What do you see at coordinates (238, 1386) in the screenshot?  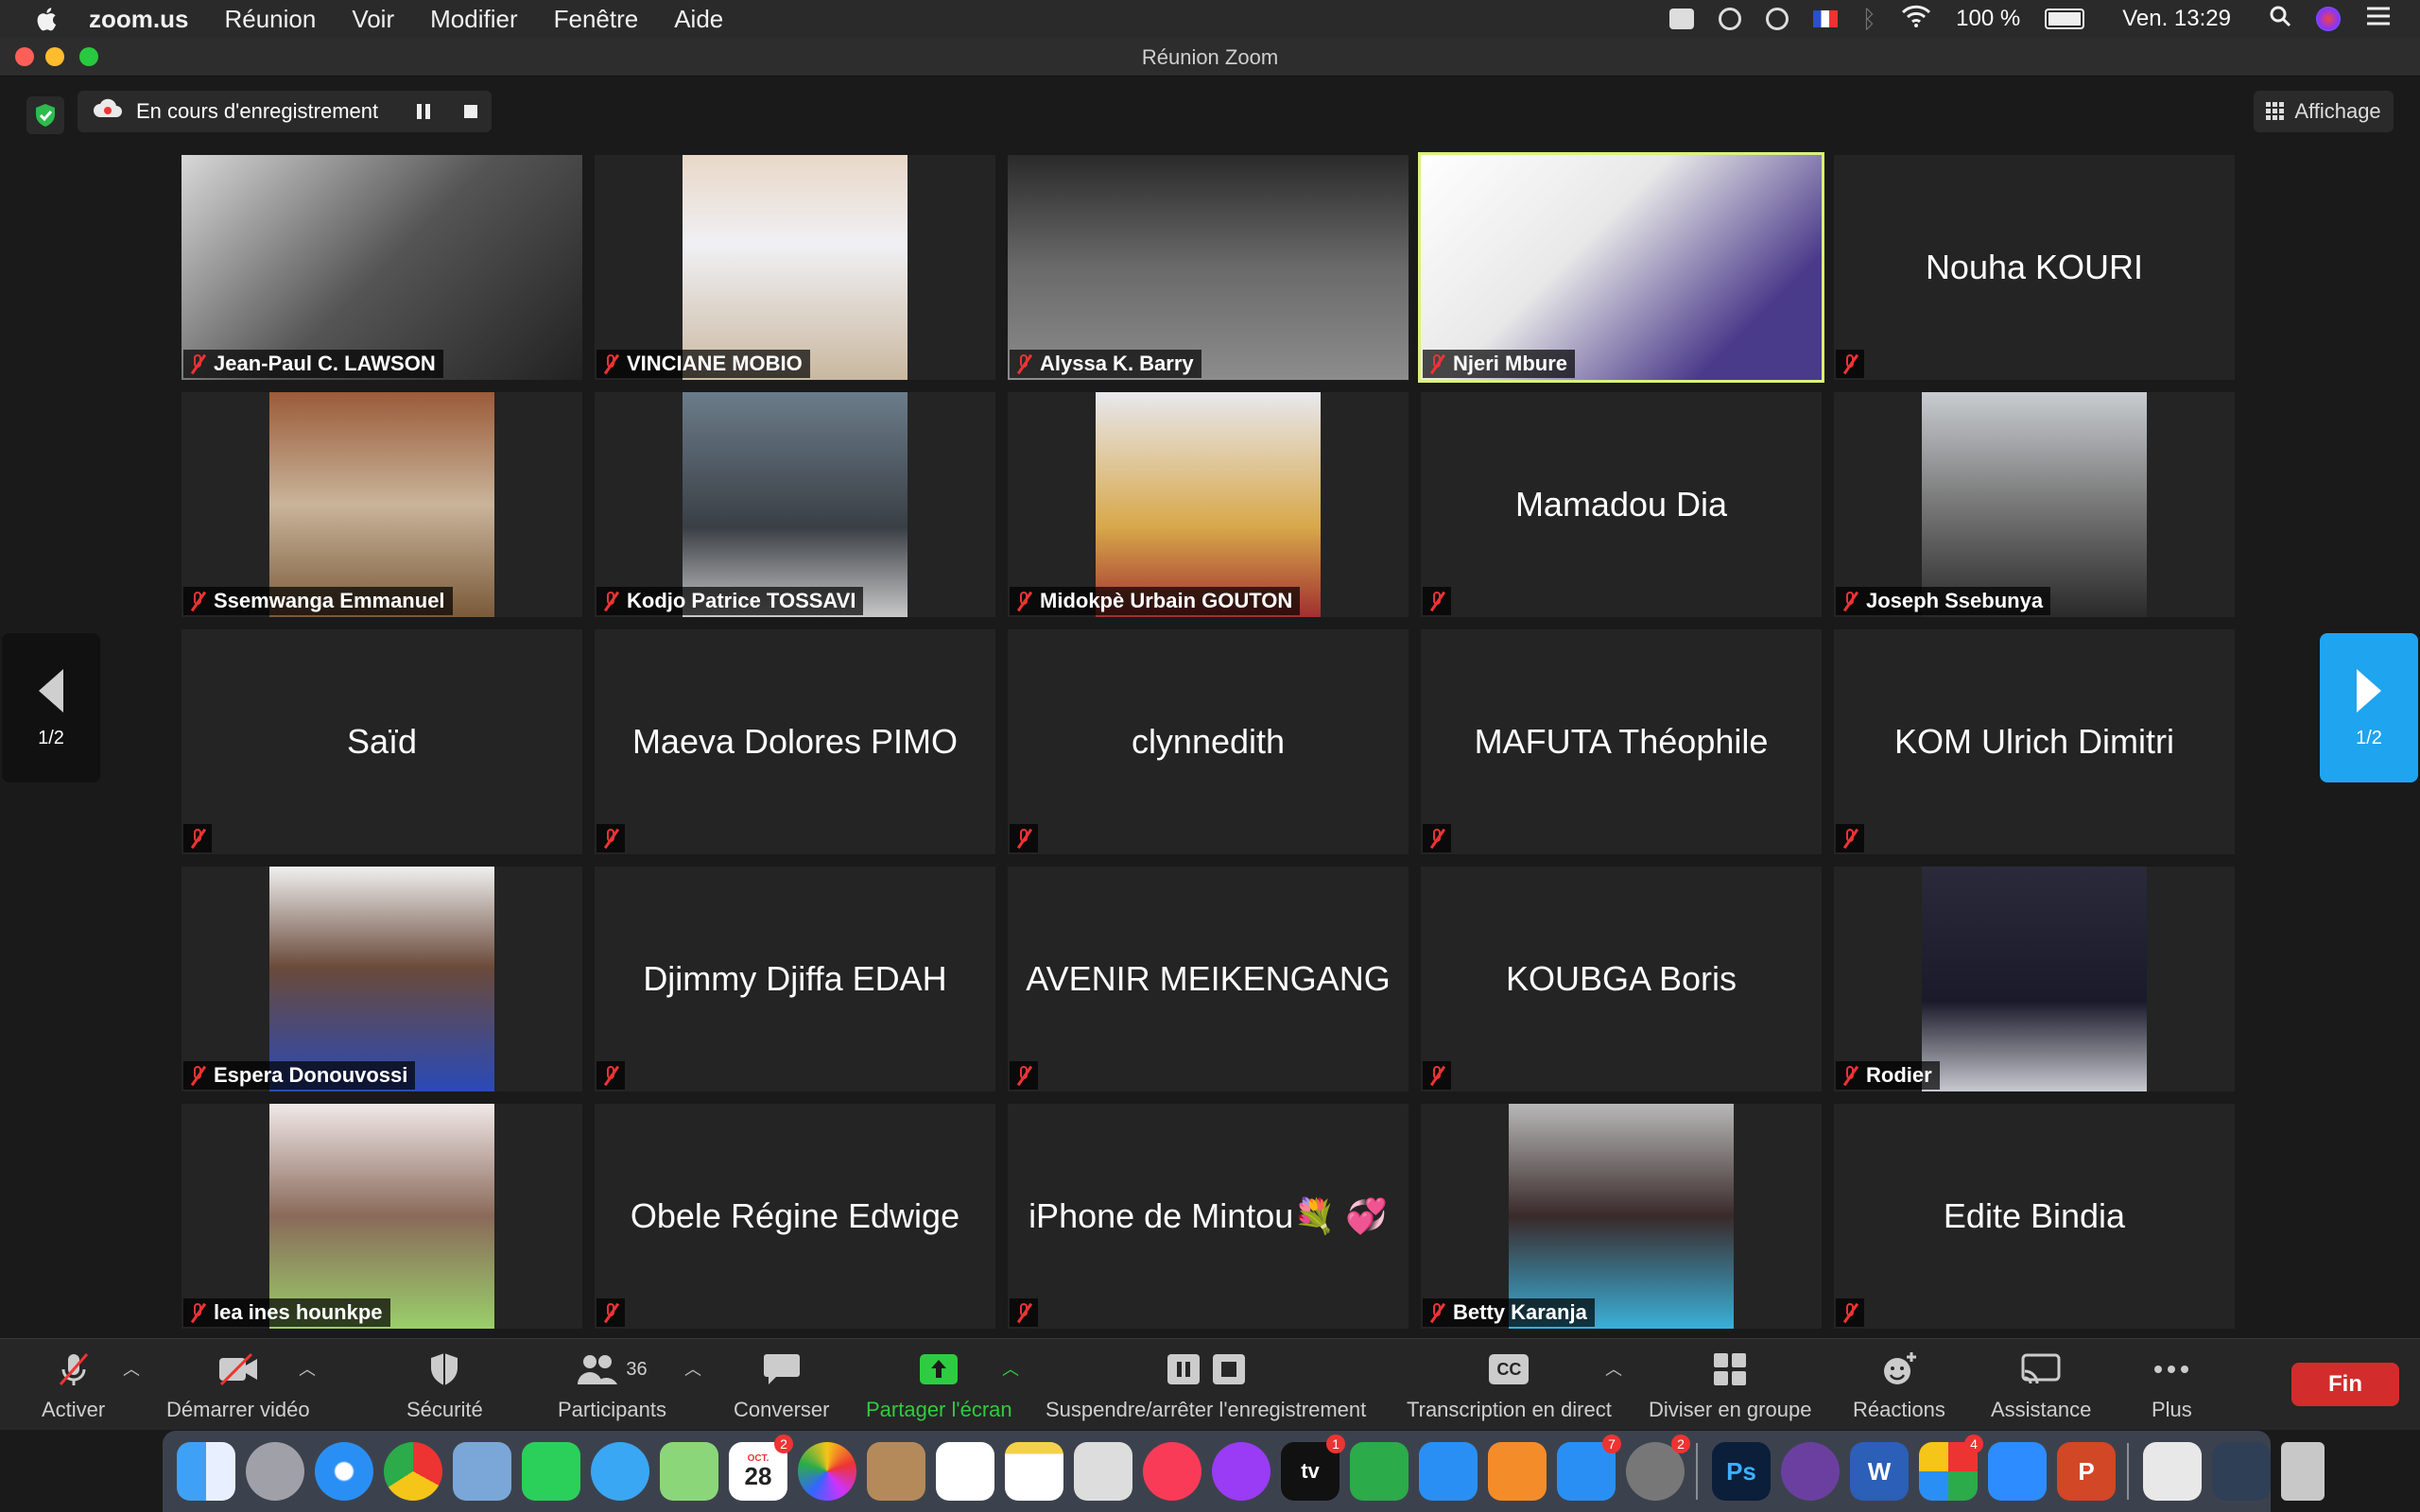 I see `start-video-button: Démarrer vidéo` at bounding box center [238, 1386].